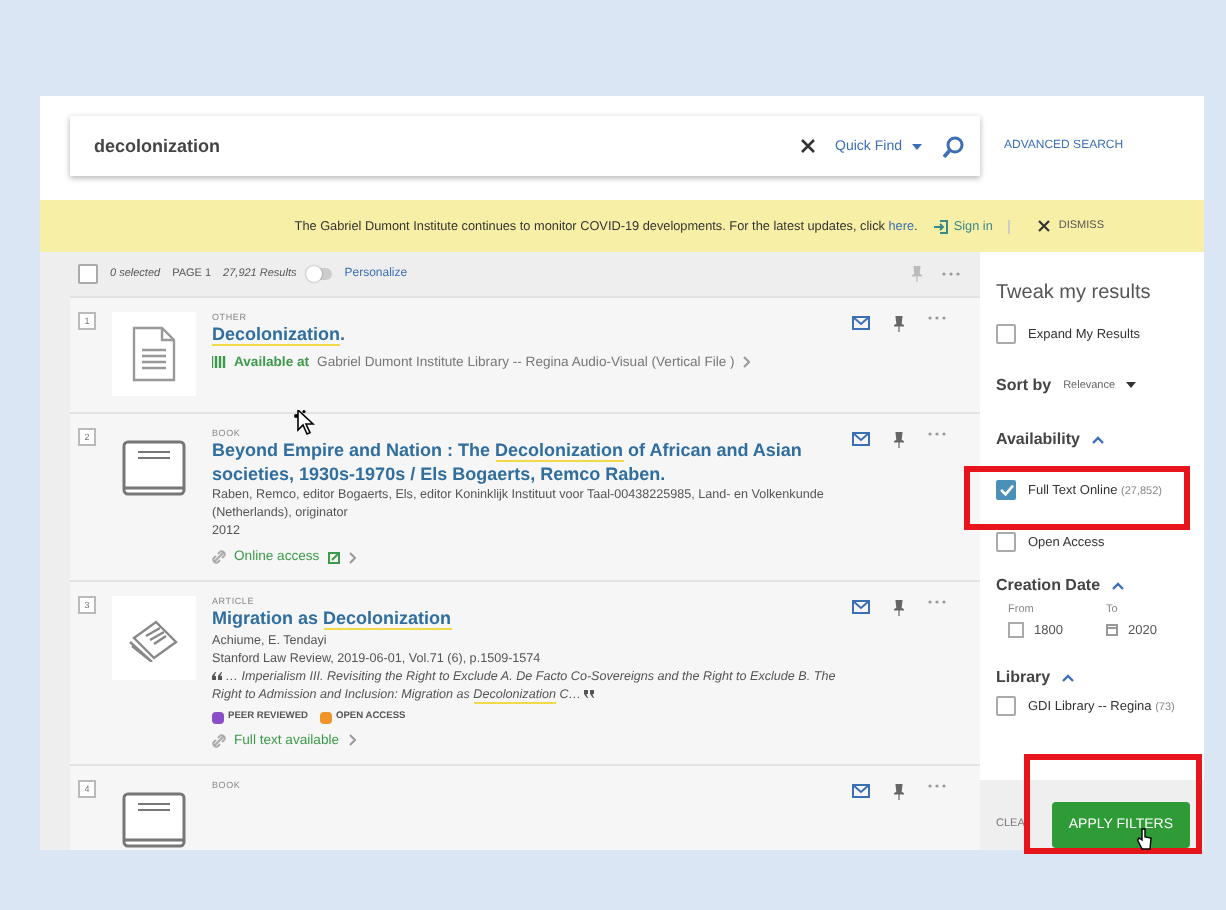 This screenshot has width=1226, height=910. Describe the element at coordinates (1112, 630) in the screenshot. I see `calendar-icon` at that location.